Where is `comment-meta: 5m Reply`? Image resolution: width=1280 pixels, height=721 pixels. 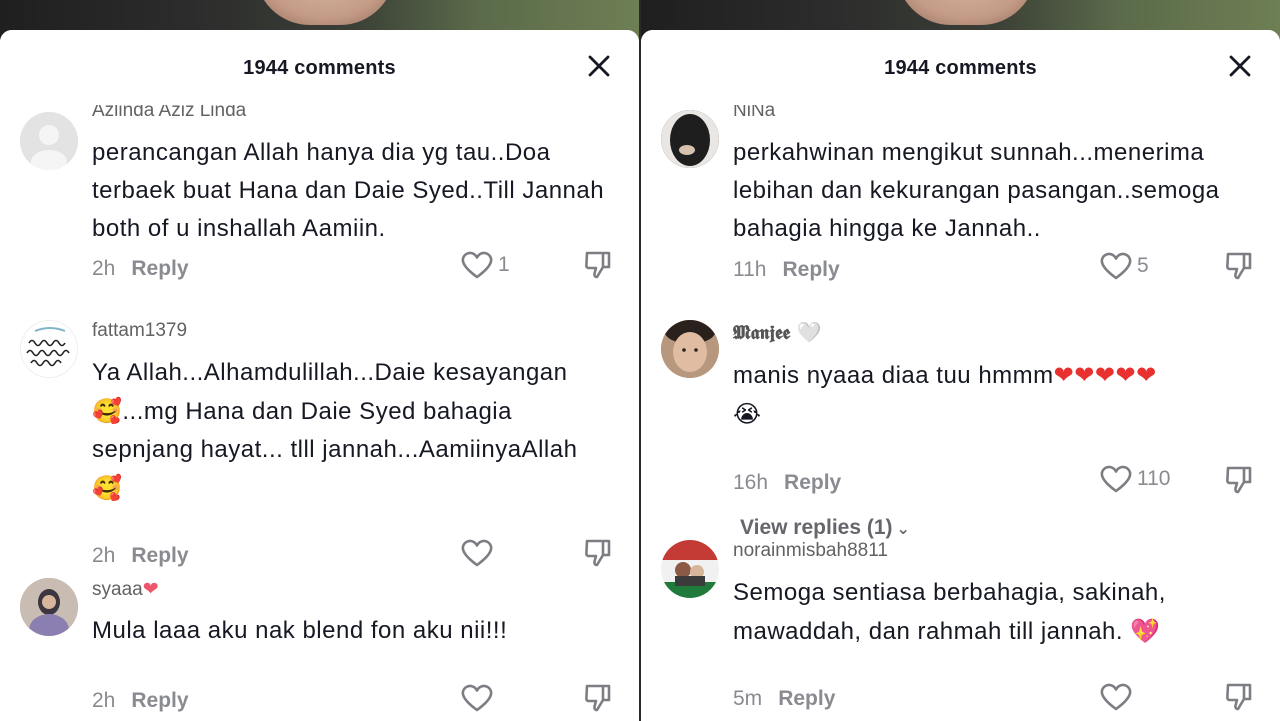
comment-meta: 5m Reply is located at coordinates (784, 699).